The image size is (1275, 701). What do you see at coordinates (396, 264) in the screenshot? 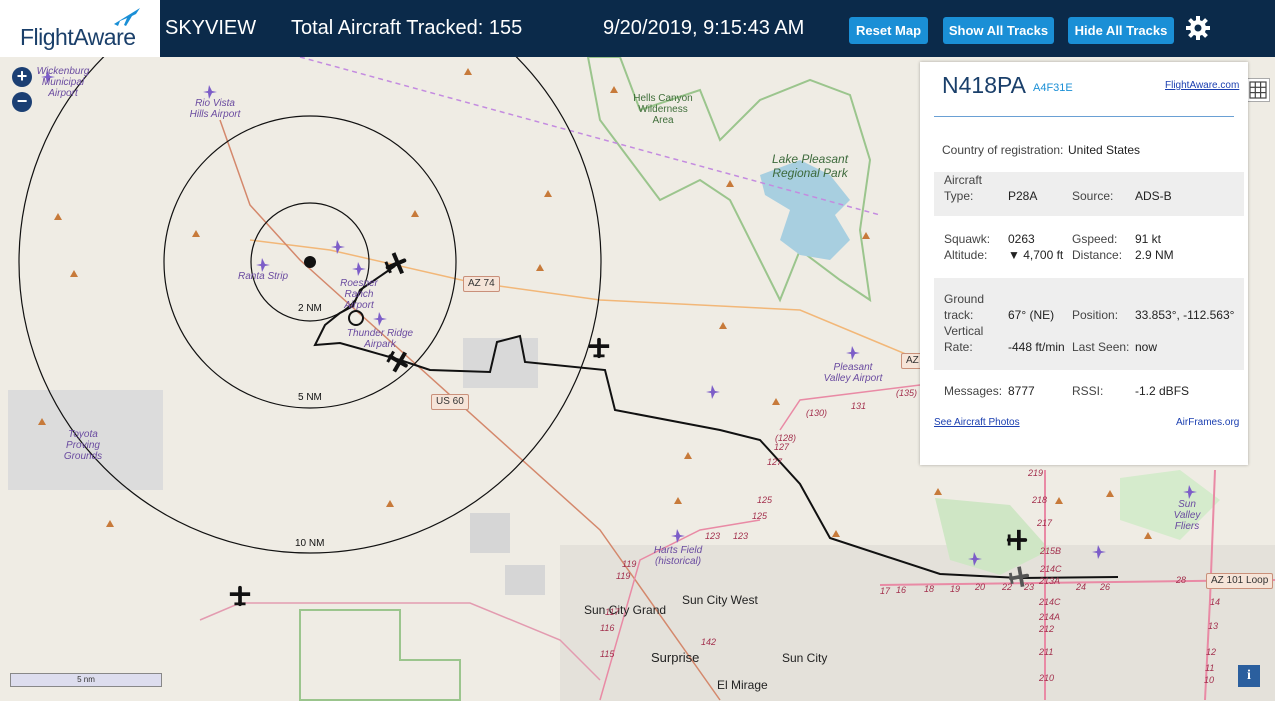
I see `aircraft-icon-selected` at bounding box center [396, 264].